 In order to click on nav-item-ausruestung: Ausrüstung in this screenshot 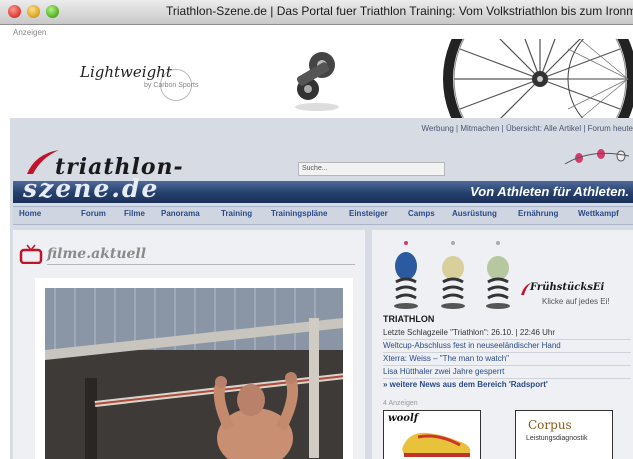, I will do `click(474, 213)`.